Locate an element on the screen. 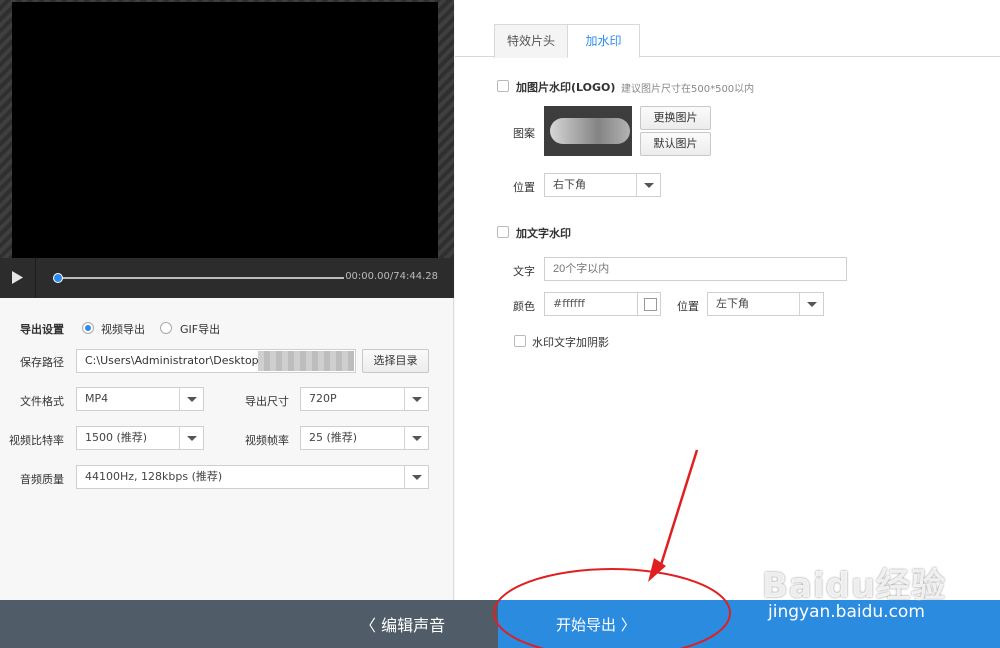  default-image-button: 默认图片 is located at coordinates (675, 144).